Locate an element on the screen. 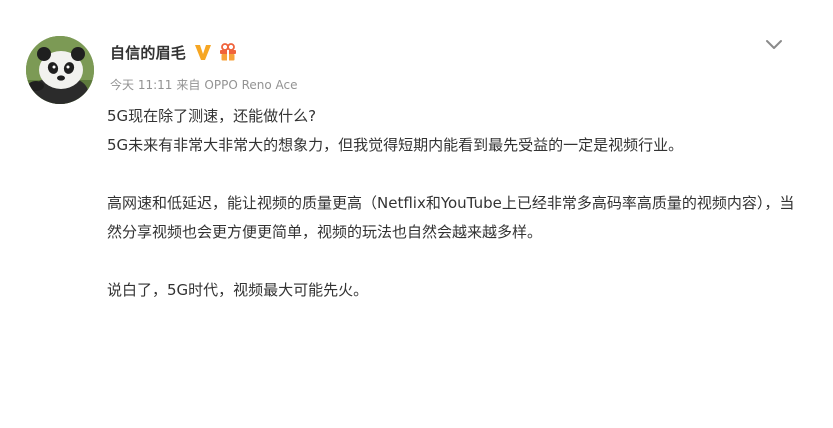 This screenshot has width=833, height=428. post-paragraph: 5G现在除了测速，还能做什么? is located at coordinates (212, 116).